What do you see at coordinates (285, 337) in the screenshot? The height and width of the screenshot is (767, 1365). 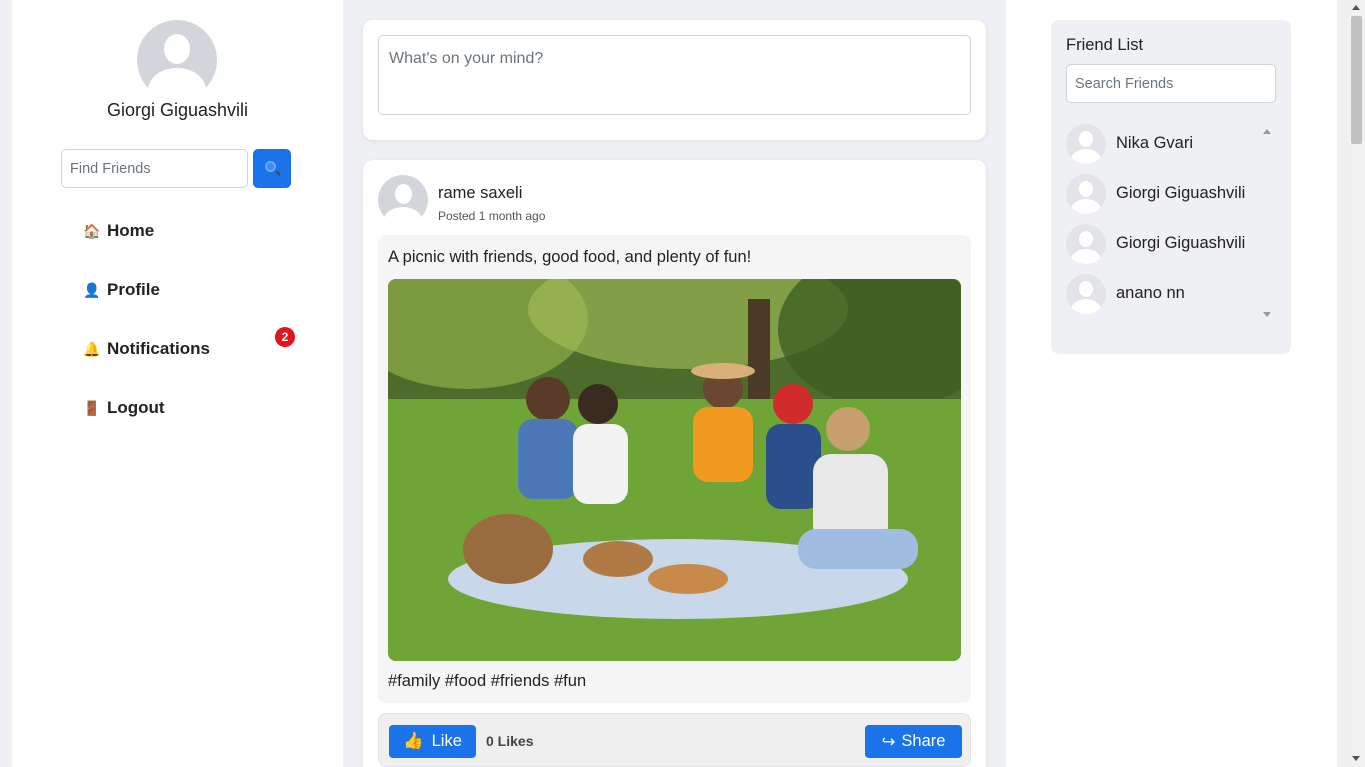 I see `notifications-badge: 2` at bounding box center [285, 337].